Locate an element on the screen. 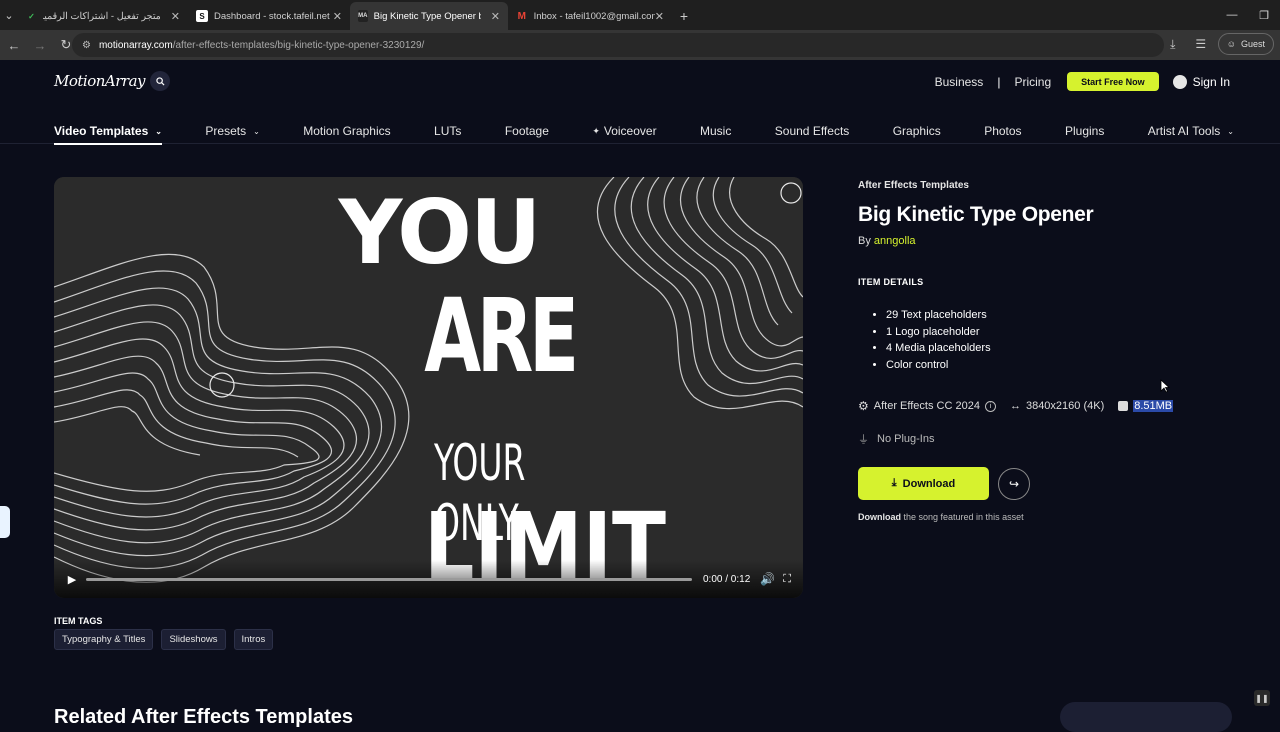 Image resolution: width=1280 pixels, height=732 pixels. nav-label: Motion Graphics is located at coordinates (347, 131).